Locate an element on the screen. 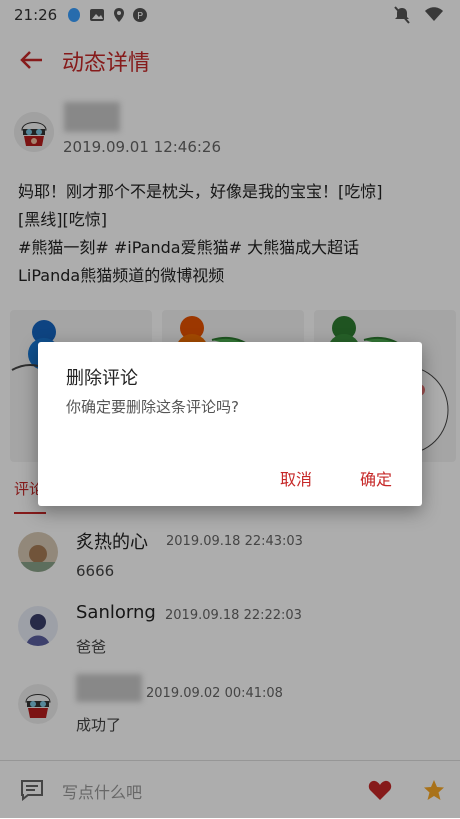 The image size is (460, 819). dialog-message: 你确定要删除这条评论吗? is located at coordinates (152, 407).